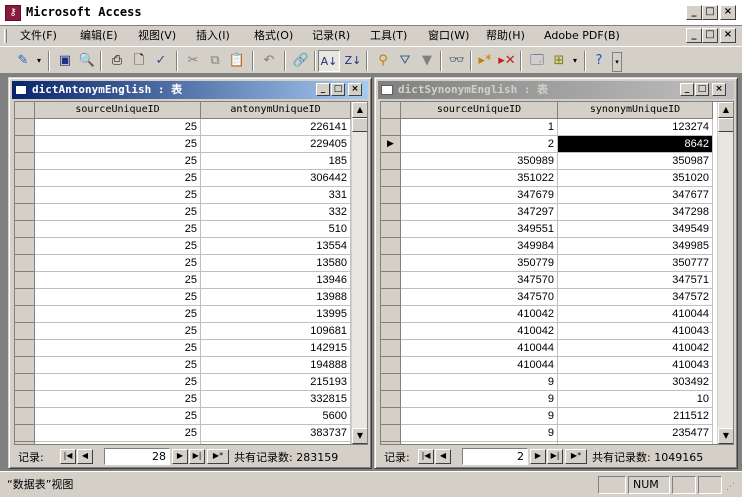 This screenshot has width=742, height=497. What do you see at coordinates (635, 144) in the screenshot?
I see `cell-target-id: 8642` at bounding box center [635, 144].